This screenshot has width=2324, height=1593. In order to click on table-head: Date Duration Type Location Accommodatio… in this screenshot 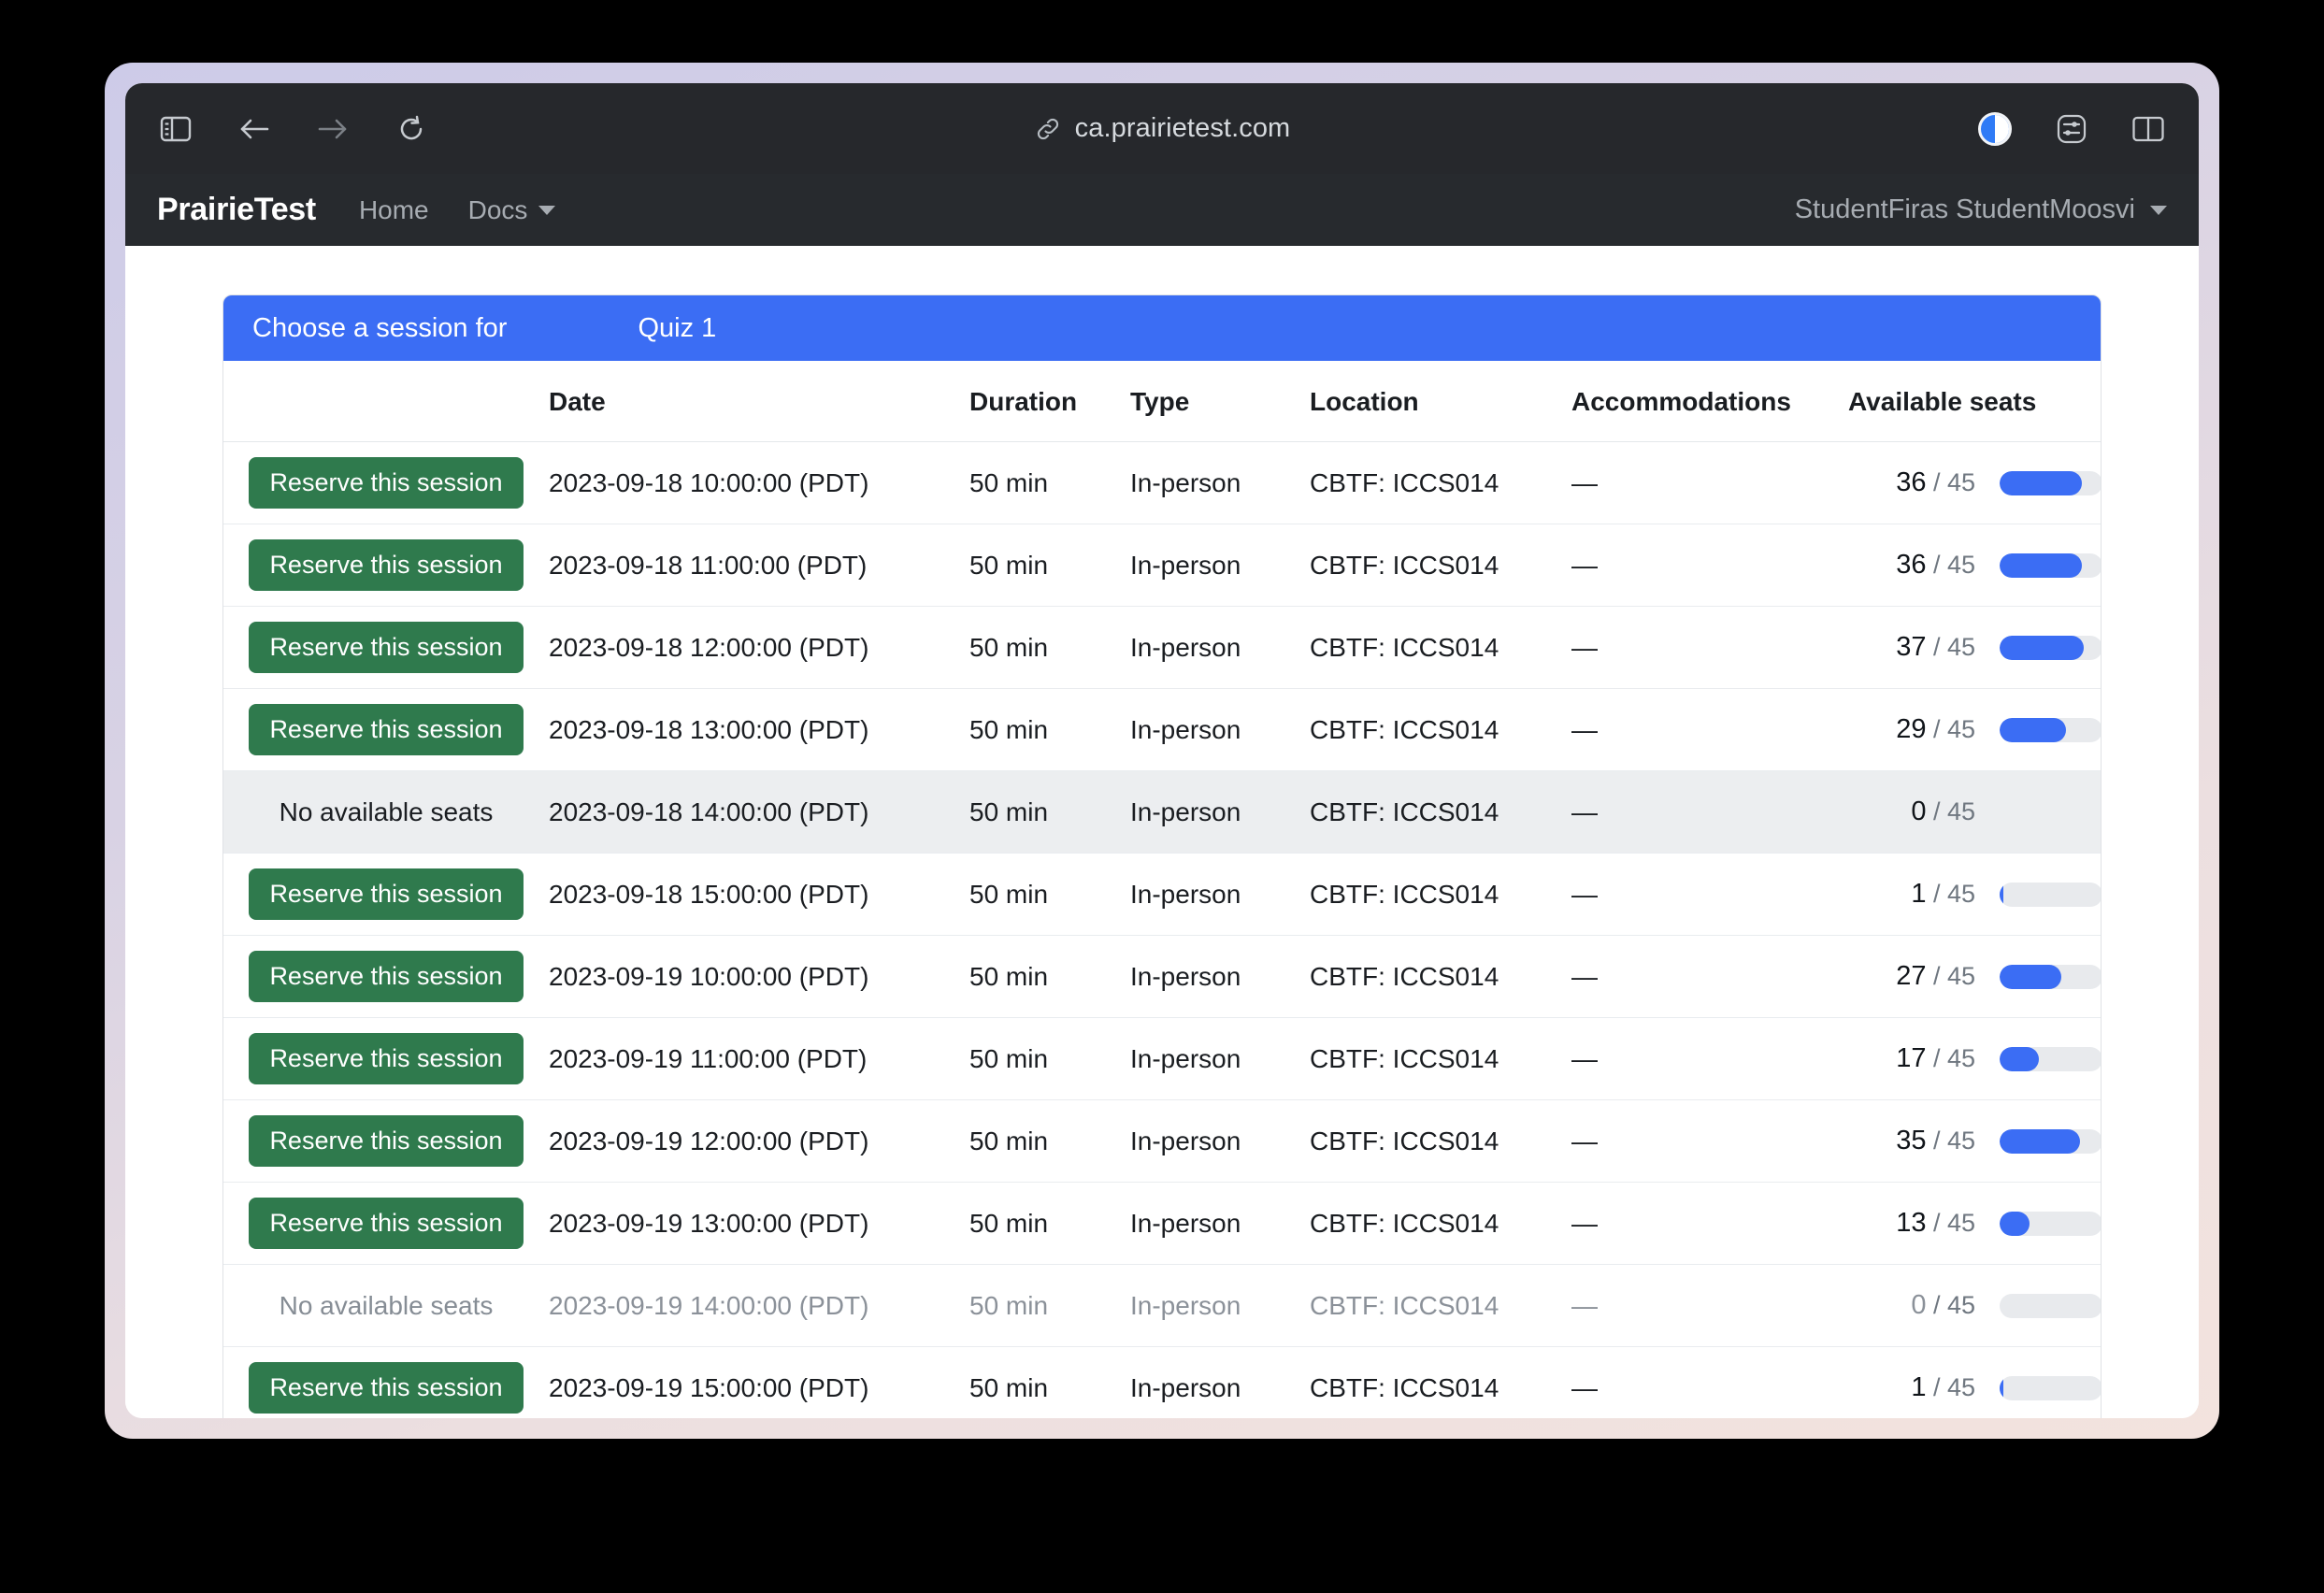, I will do `click(1162, 401)`.